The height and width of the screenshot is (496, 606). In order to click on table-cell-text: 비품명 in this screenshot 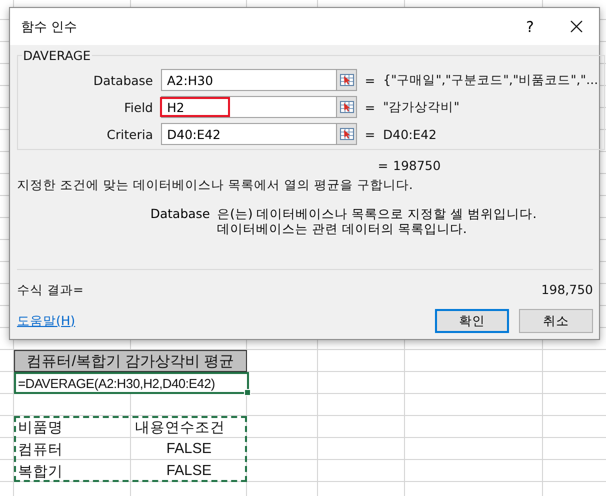, I will do `click(40, 428)`.